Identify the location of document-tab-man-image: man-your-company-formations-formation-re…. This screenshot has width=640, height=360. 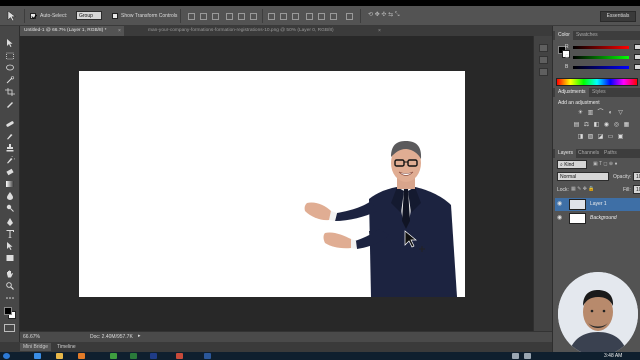
(264, 31).